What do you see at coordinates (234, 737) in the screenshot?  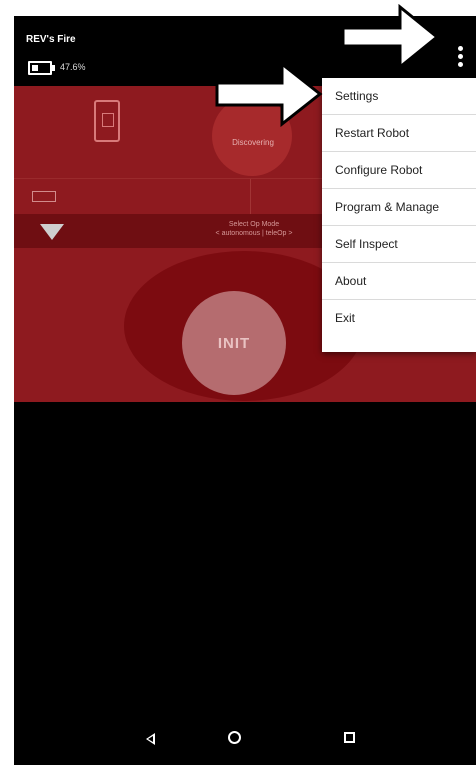 I see `home-circle-icon` at bounding box center [234, 737].